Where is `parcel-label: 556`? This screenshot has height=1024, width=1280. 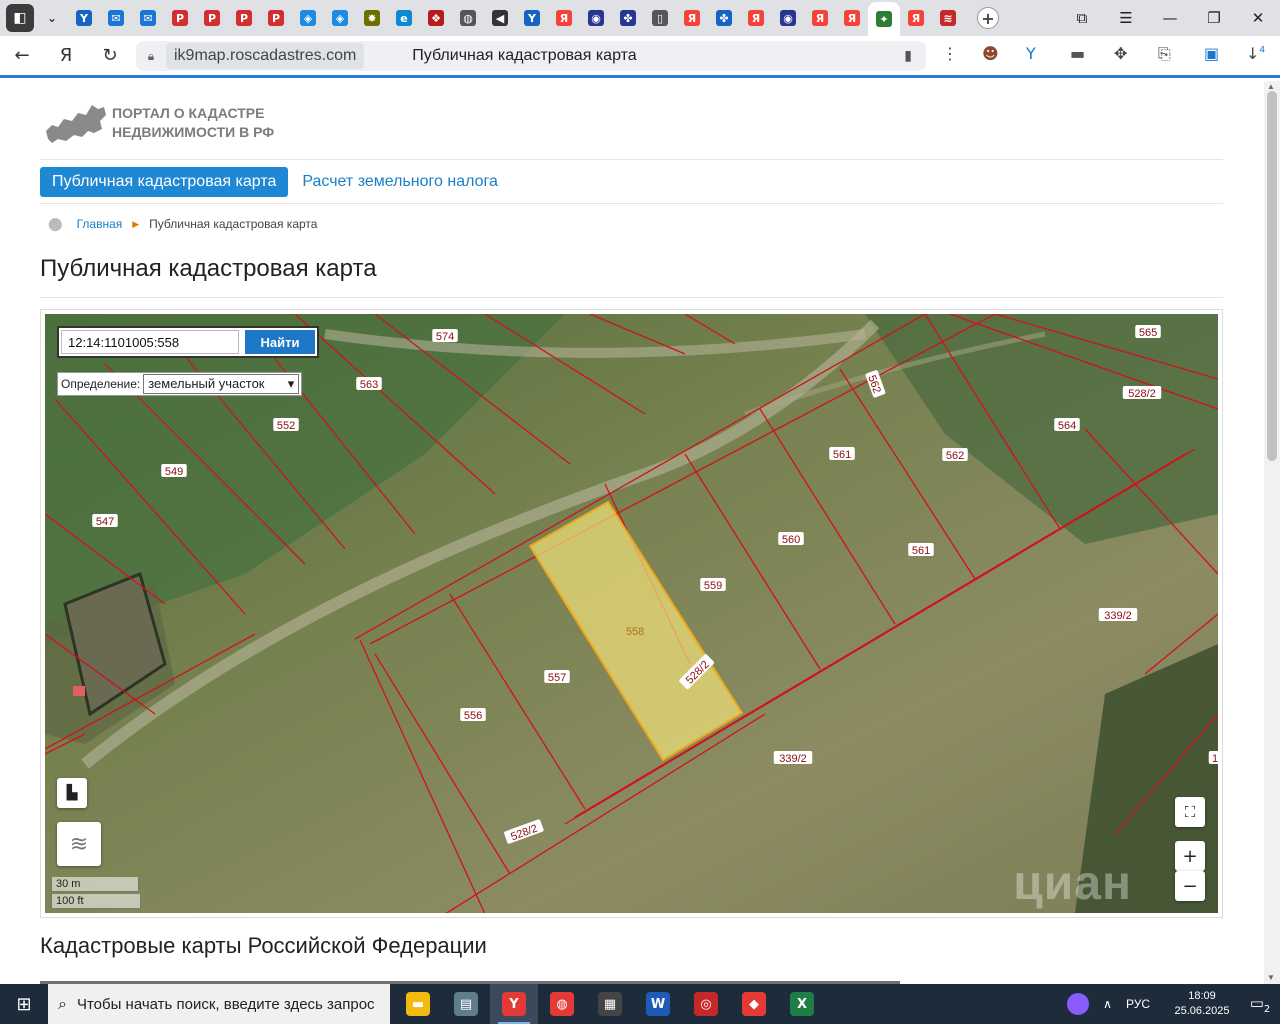 parcel-label: 556 is located at coordinates (473, 715).